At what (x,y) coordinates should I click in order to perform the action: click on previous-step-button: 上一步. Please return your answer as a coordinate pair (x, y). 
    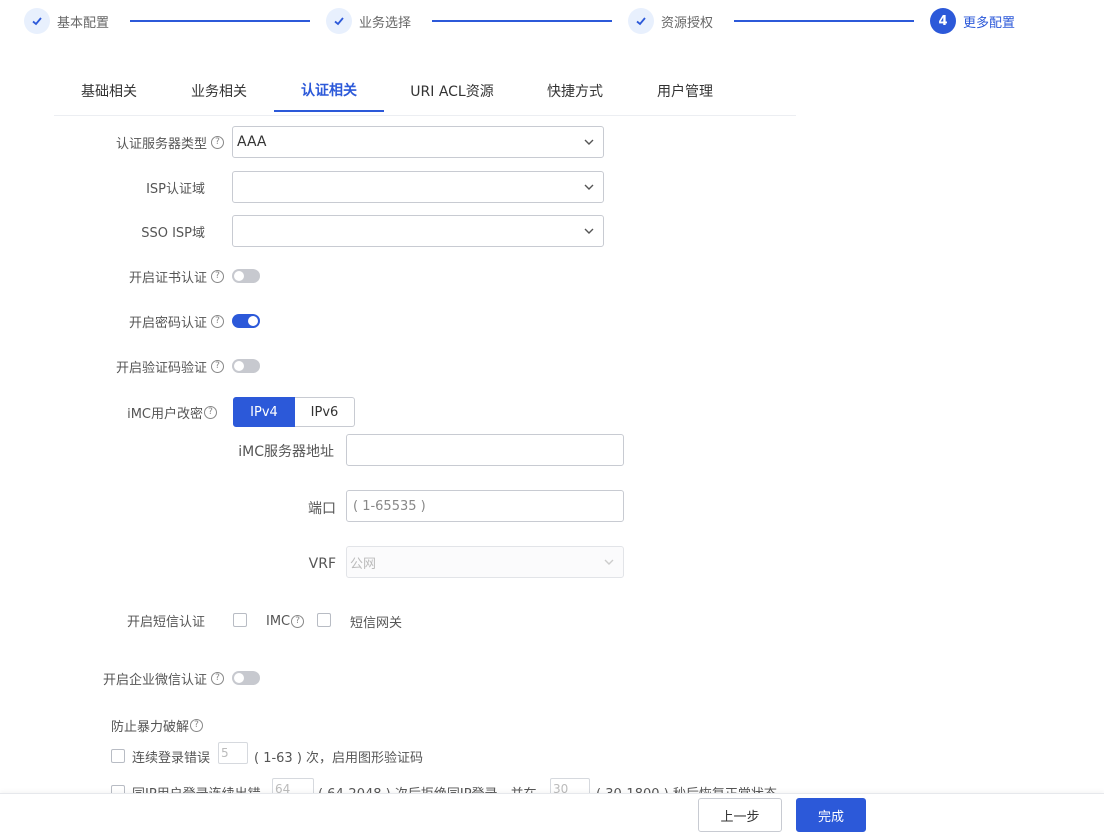
    Looking at the image, I should click on (740, 815).